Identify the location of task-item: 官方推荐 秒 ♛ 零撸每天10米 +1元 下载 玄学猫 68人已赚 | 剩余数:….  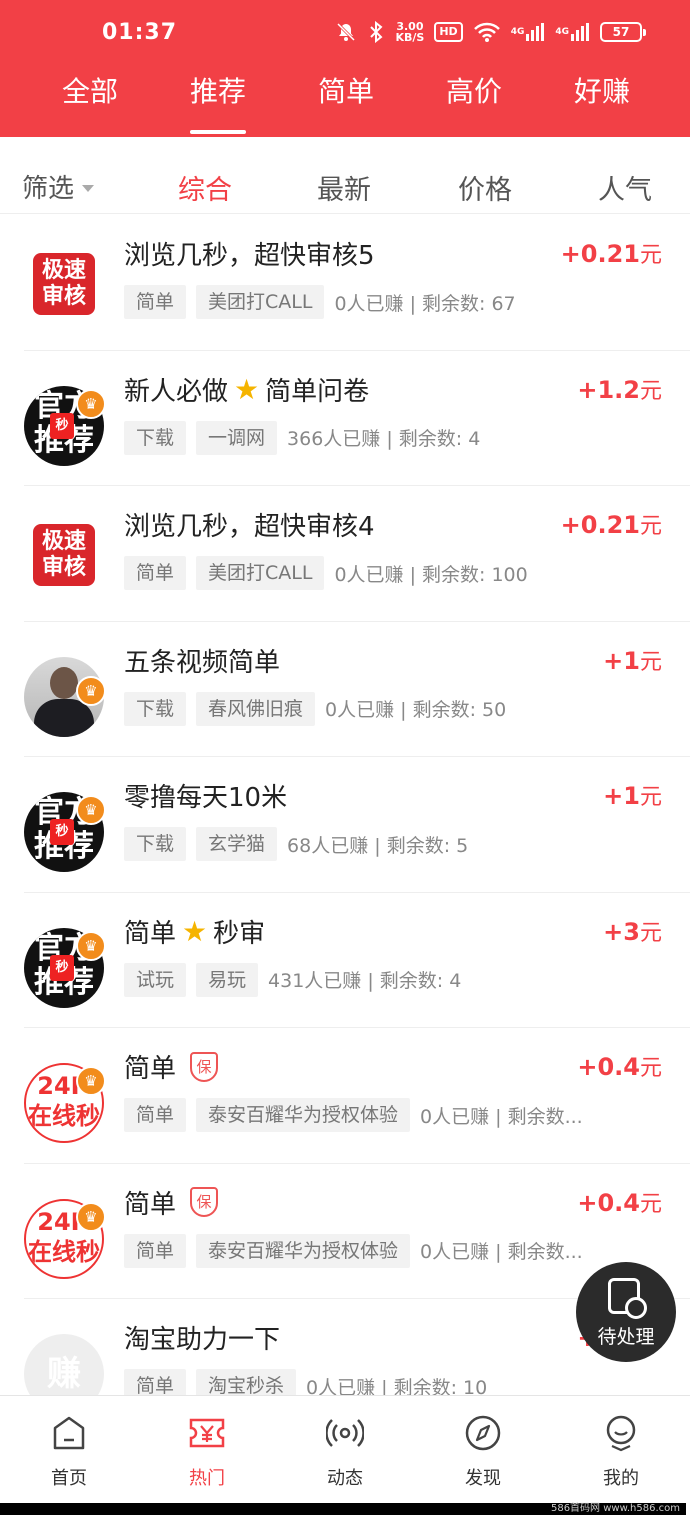
(357, 825).